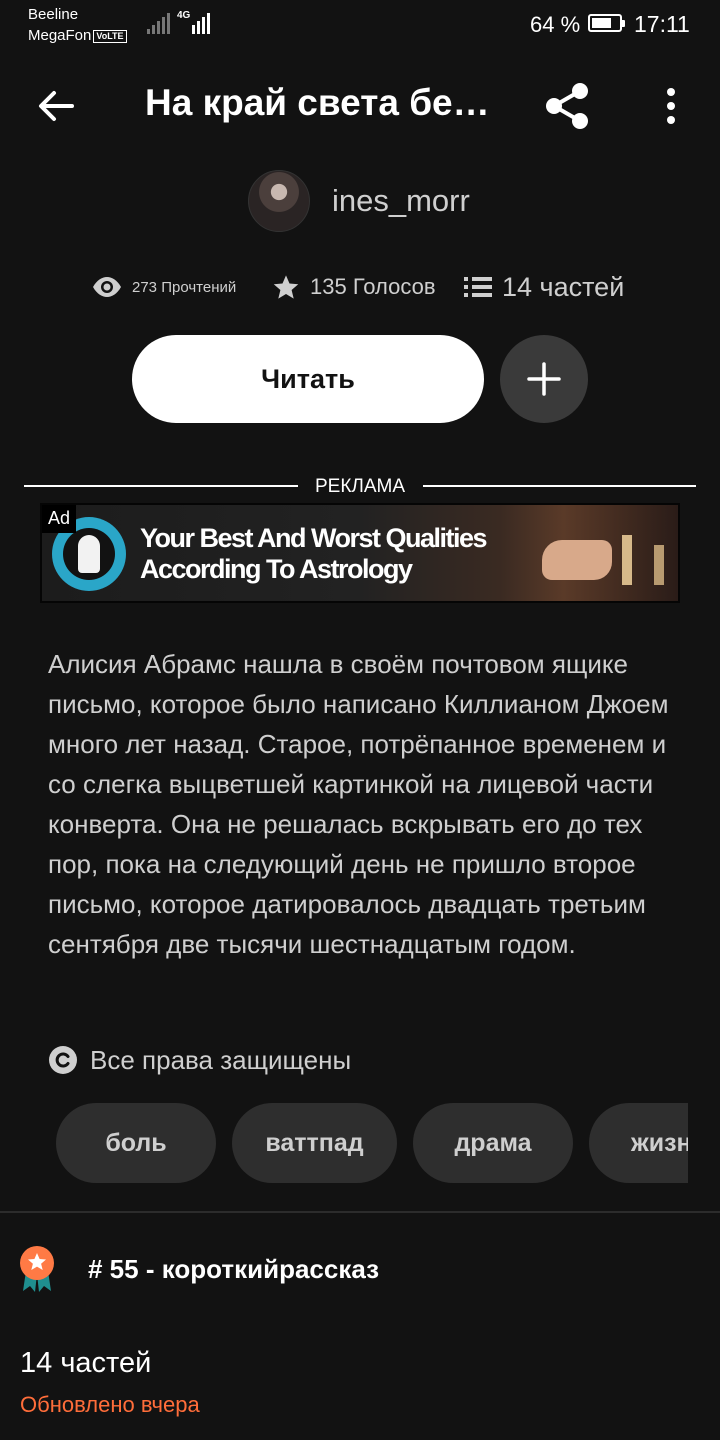 This screenshot has height=1440, width=720. Describe the element at coordinates (110, 1404) in the screenshot. I see `updated-status: Обновлено вчера` at that location.